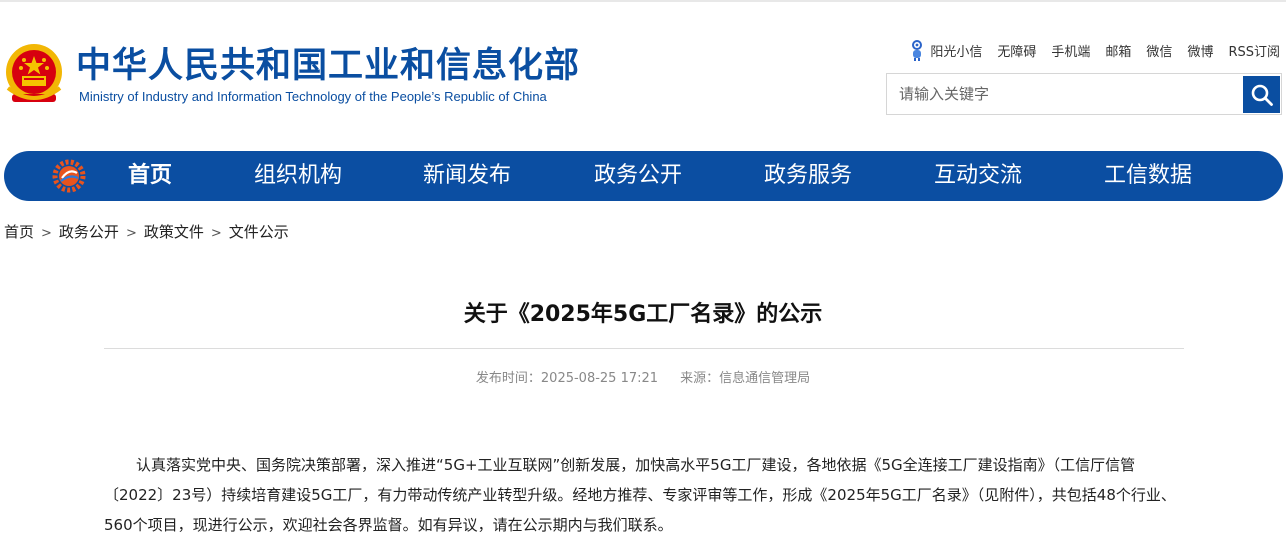 The width and height of the screenshot is (1286, 543). Describe the element at coordinates (638, 176) in the screenshot. I see `nav-item-government-affairs: 政务公开` at that location.